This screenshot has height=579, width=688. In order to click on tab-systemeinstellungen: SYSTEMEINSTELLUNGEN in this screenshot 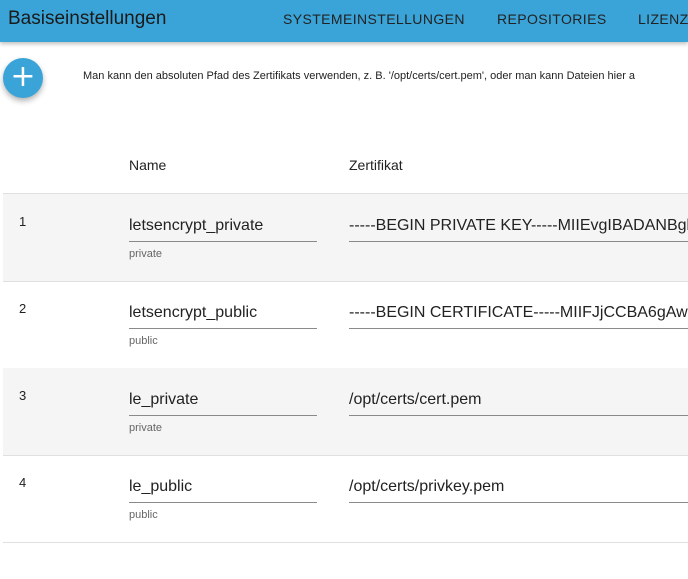, I will do `click(374, 19)`.